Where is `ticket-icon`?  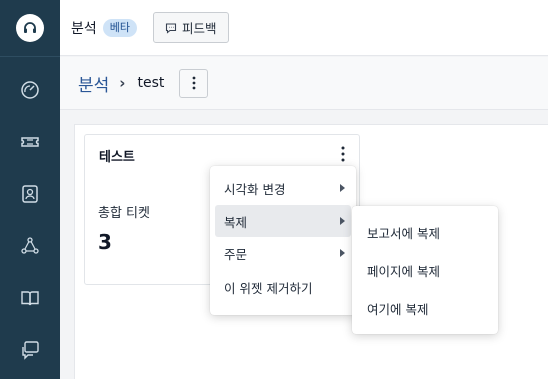
ticket-icon is located at coordinates (30, 142).